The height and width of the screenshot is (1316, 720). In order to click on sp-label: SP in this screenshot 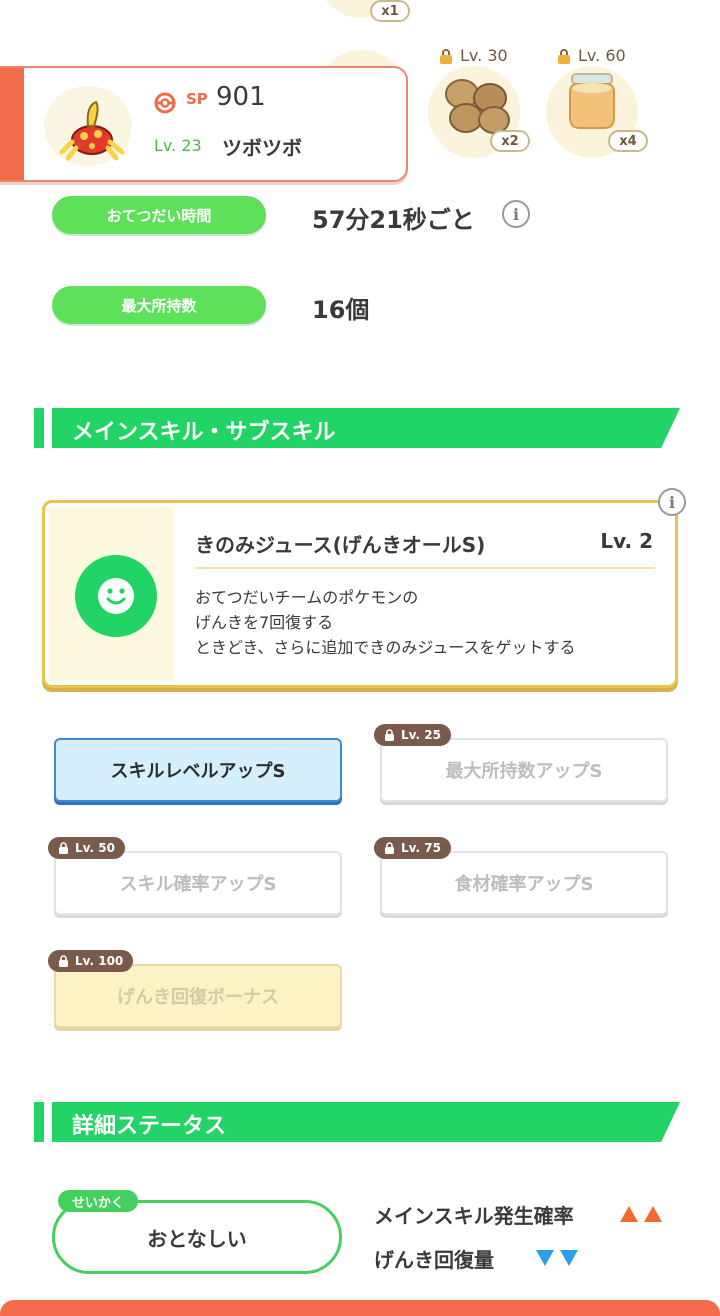, I will do `click(197, 99)`.